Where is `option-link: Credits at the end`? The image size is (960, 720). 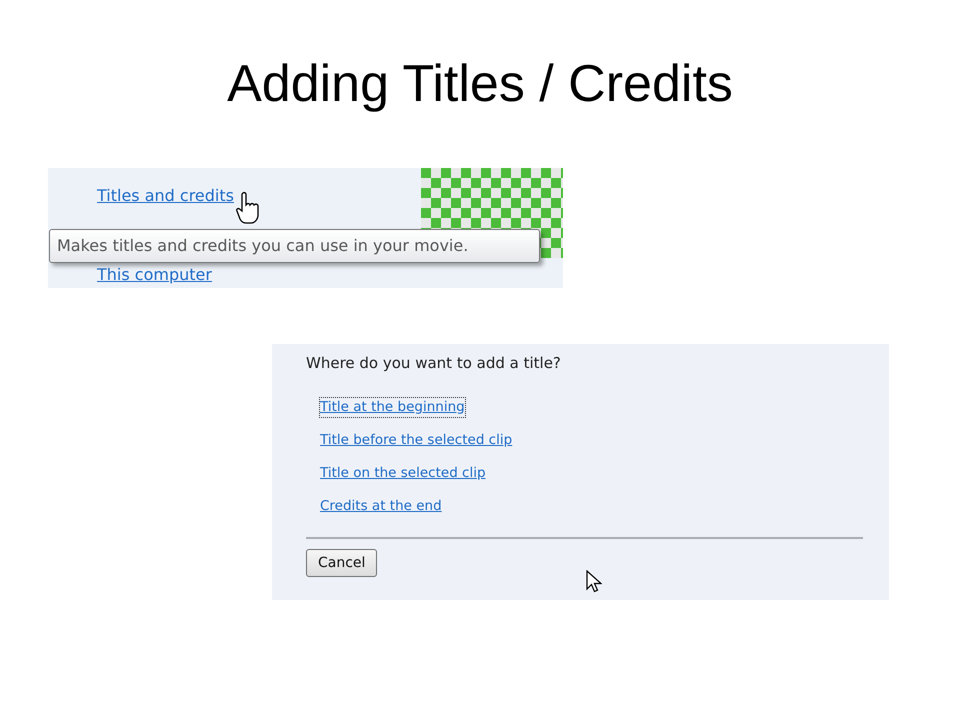
option-link: Credits at the end is located at coordinates (381, 506).